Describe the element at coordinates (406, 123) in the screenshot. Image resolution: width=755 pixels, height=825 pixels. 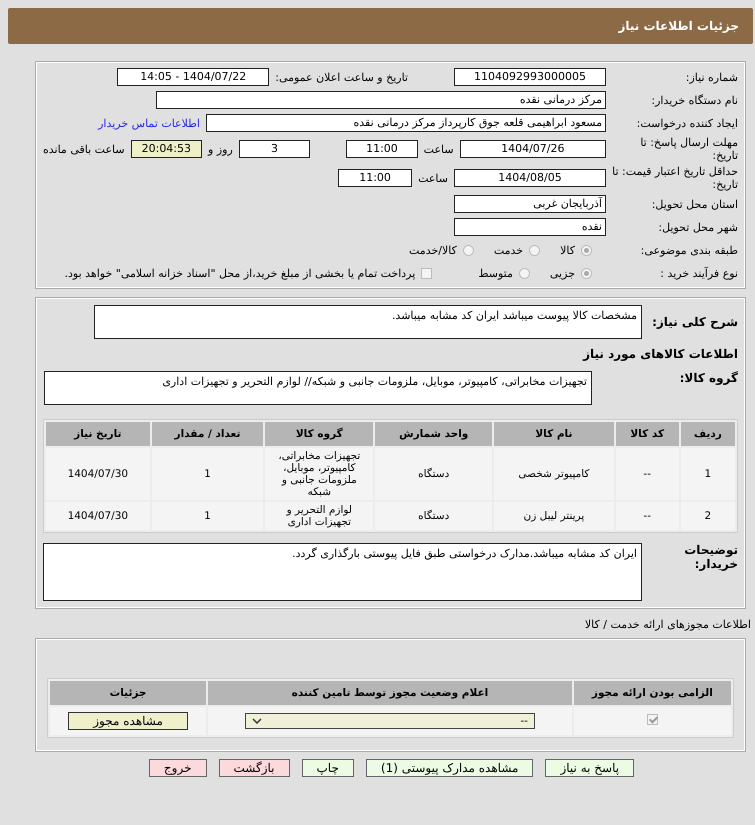
I see `creator-field: مسعود ابراهیمی قلعه جوق کارپرداز مرکز درمانی نقده` at that location.